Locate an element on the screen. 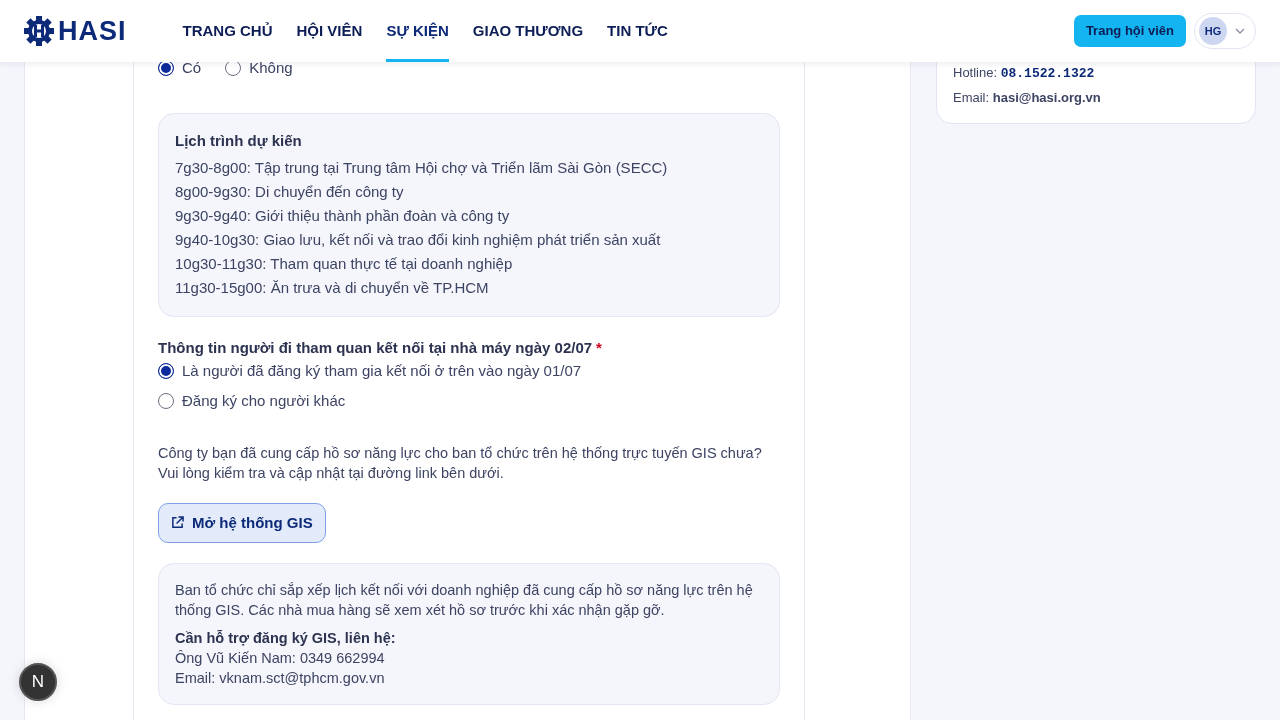  contact-line: Ông Vũ Kiến Nam: 0349 662994 is located at coordinates (280, 658).